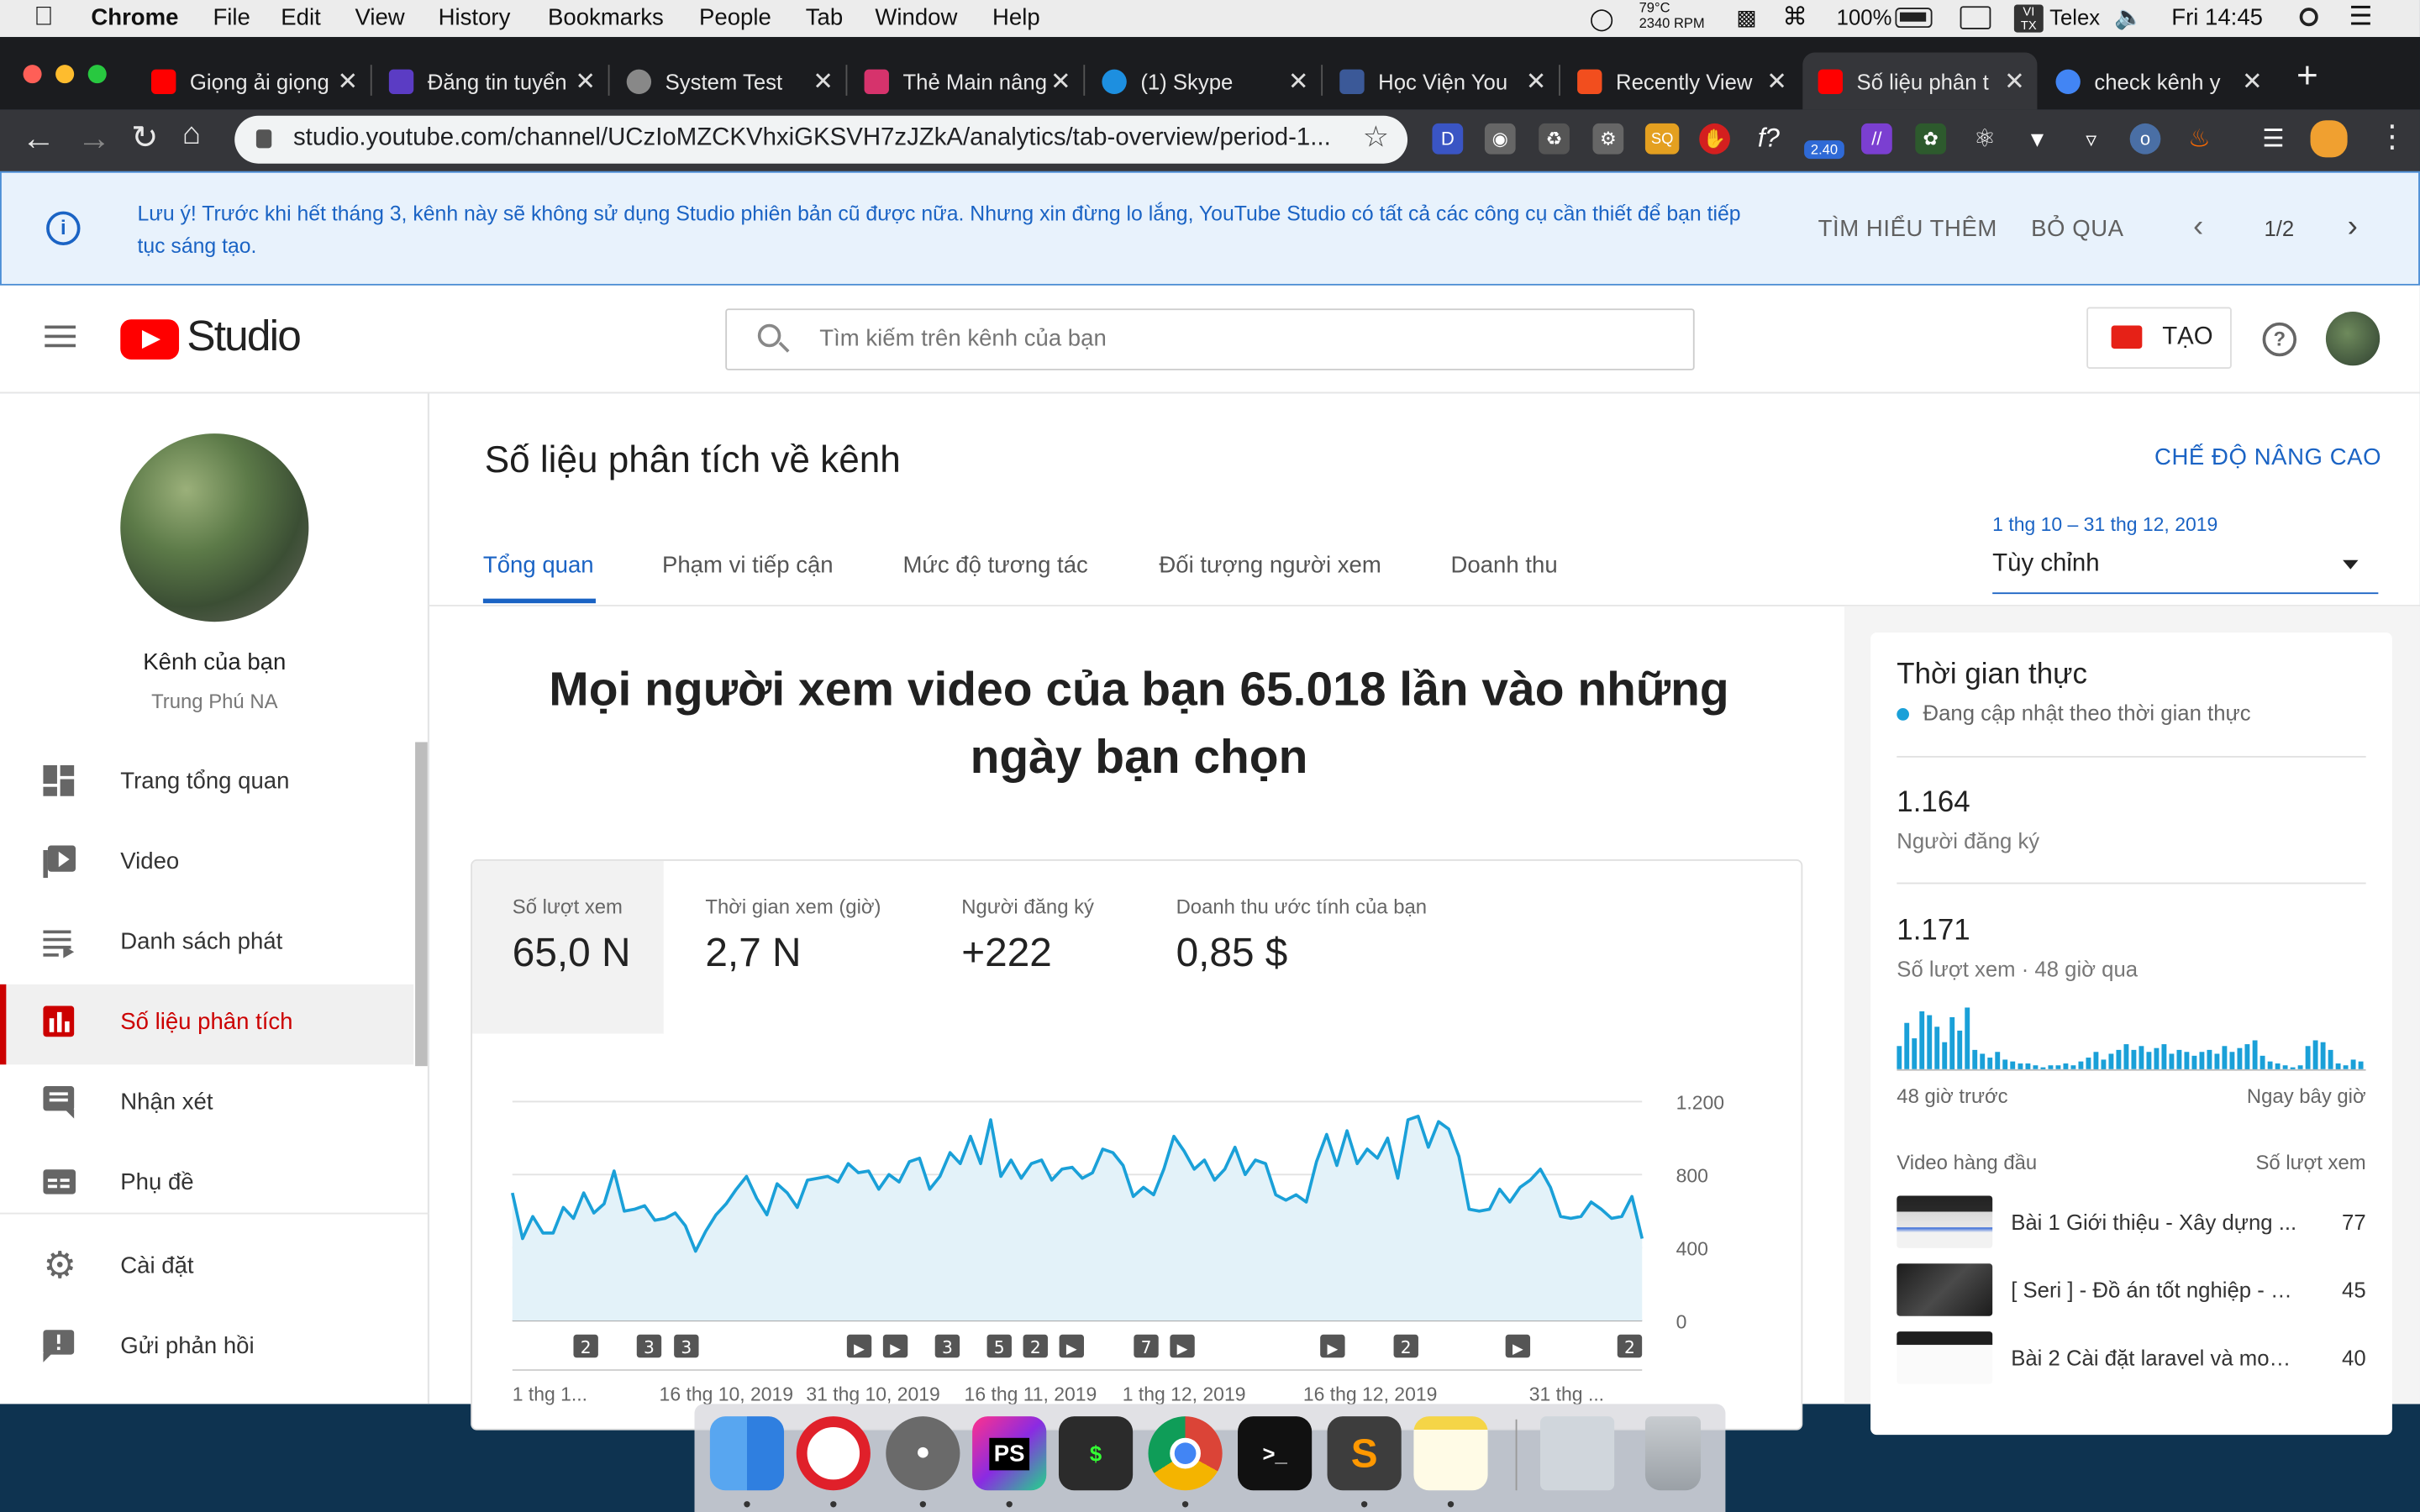 Image resolution: width=2420 pixels, height=1512 pixels. I want to click on sidebar-item-playlists: Danh sách phát, so click(206, 944).